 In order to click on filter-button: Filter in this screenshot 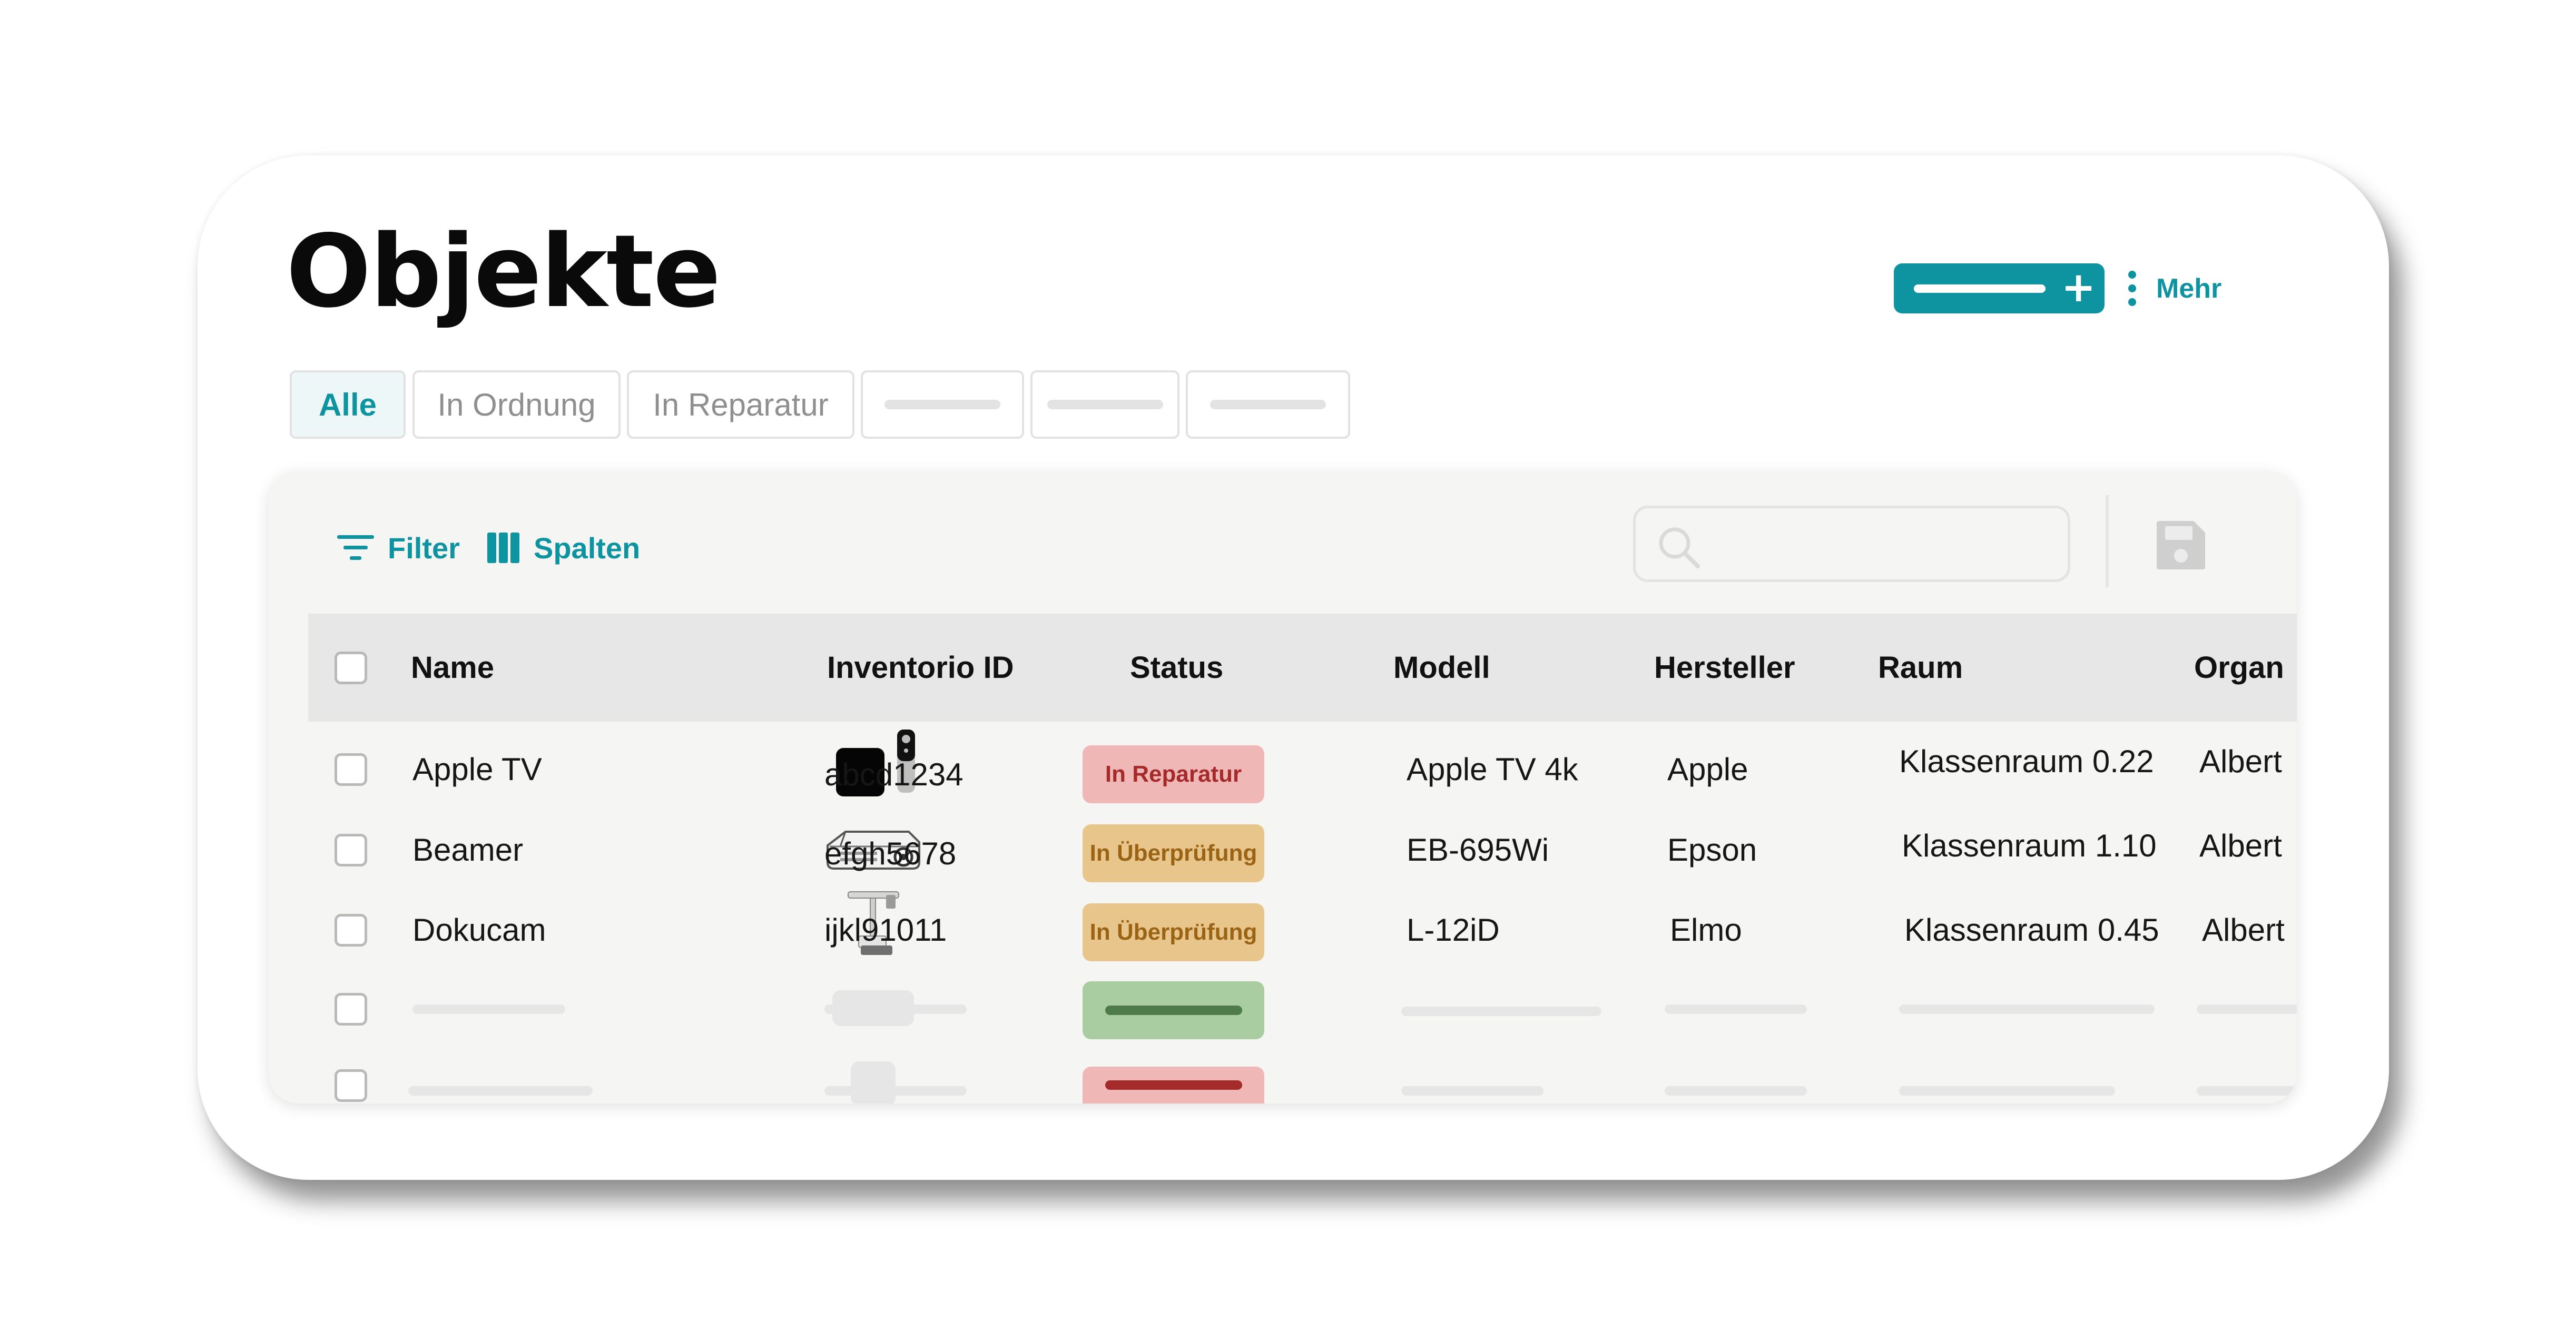, I will do `click(398, 548)`.